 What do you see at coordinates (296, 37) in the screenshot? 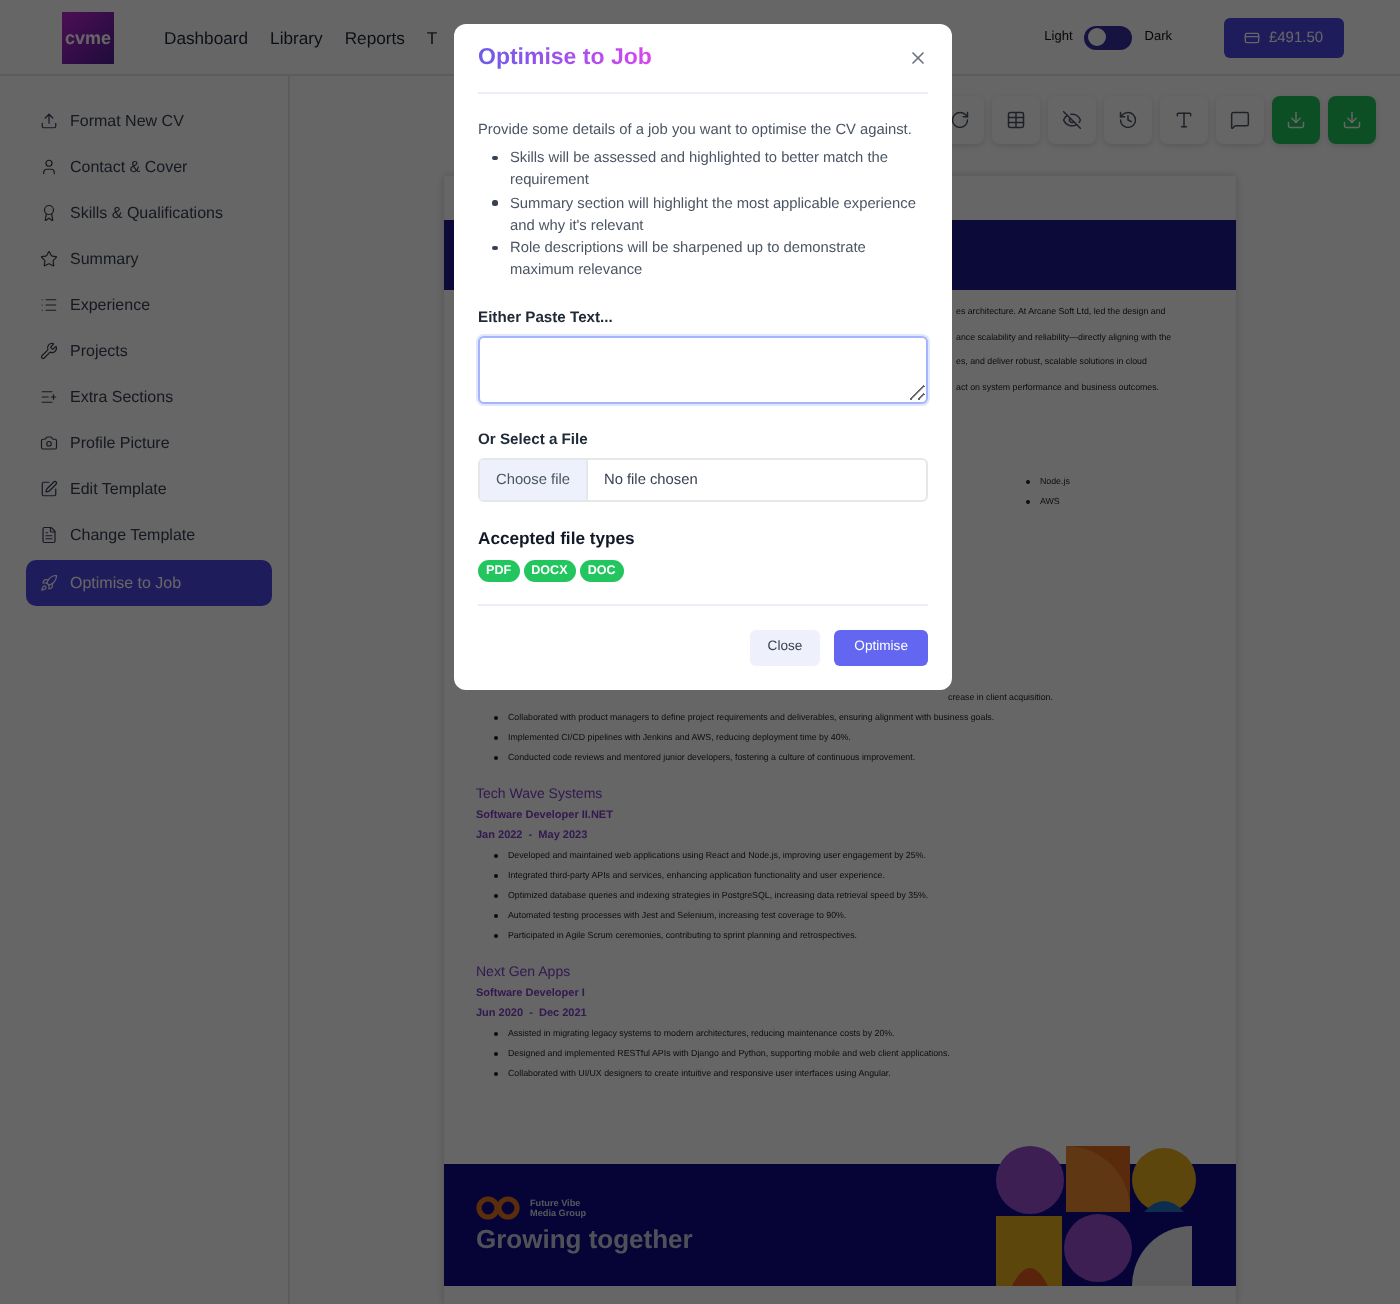
I see `nav-link: Library` at bounding box center [296, 37].